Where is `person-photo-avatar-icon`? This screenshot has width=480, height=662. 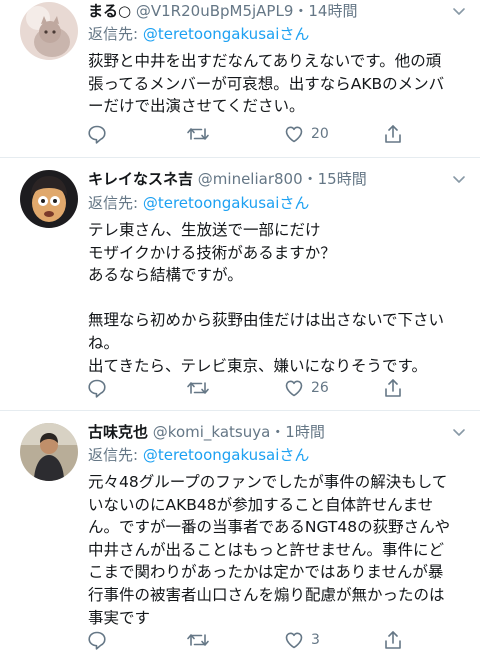 person-photo-avatar-icon is located at coordinates (49, 452).